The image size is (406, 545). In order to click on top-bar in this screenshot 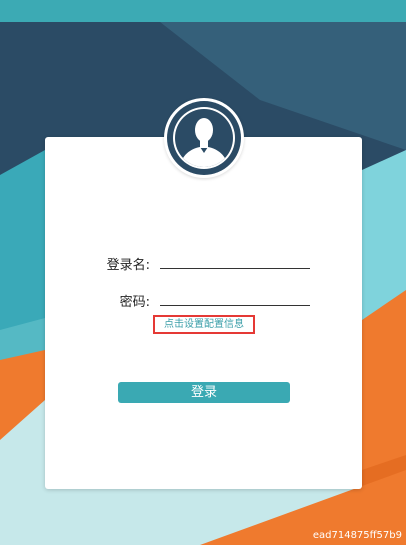, I will do `click(203, 11)`.